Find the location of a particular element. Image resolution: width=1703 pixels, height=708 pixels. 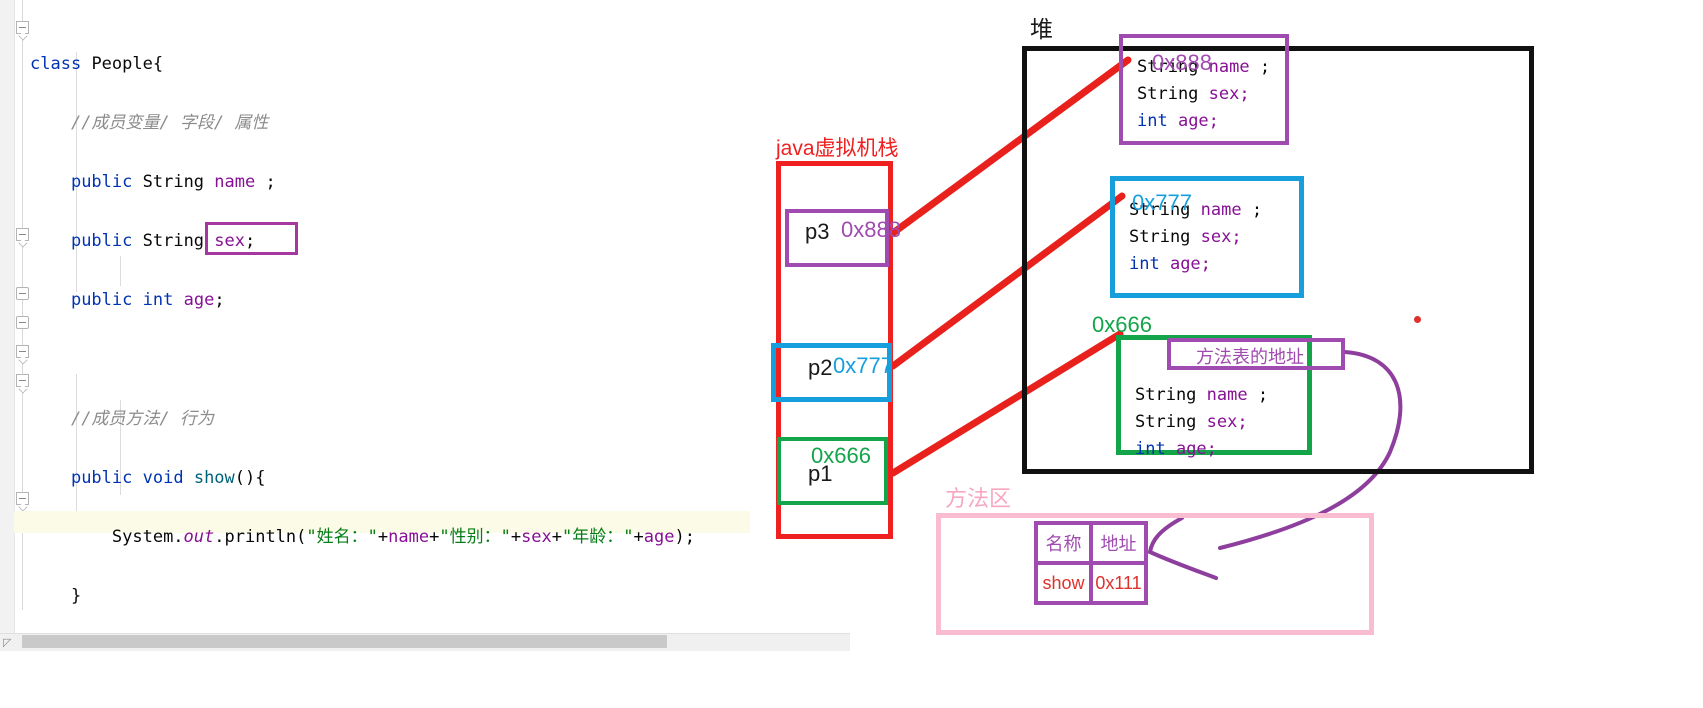

red-dot-marker is located at coordinates (1417, 319).